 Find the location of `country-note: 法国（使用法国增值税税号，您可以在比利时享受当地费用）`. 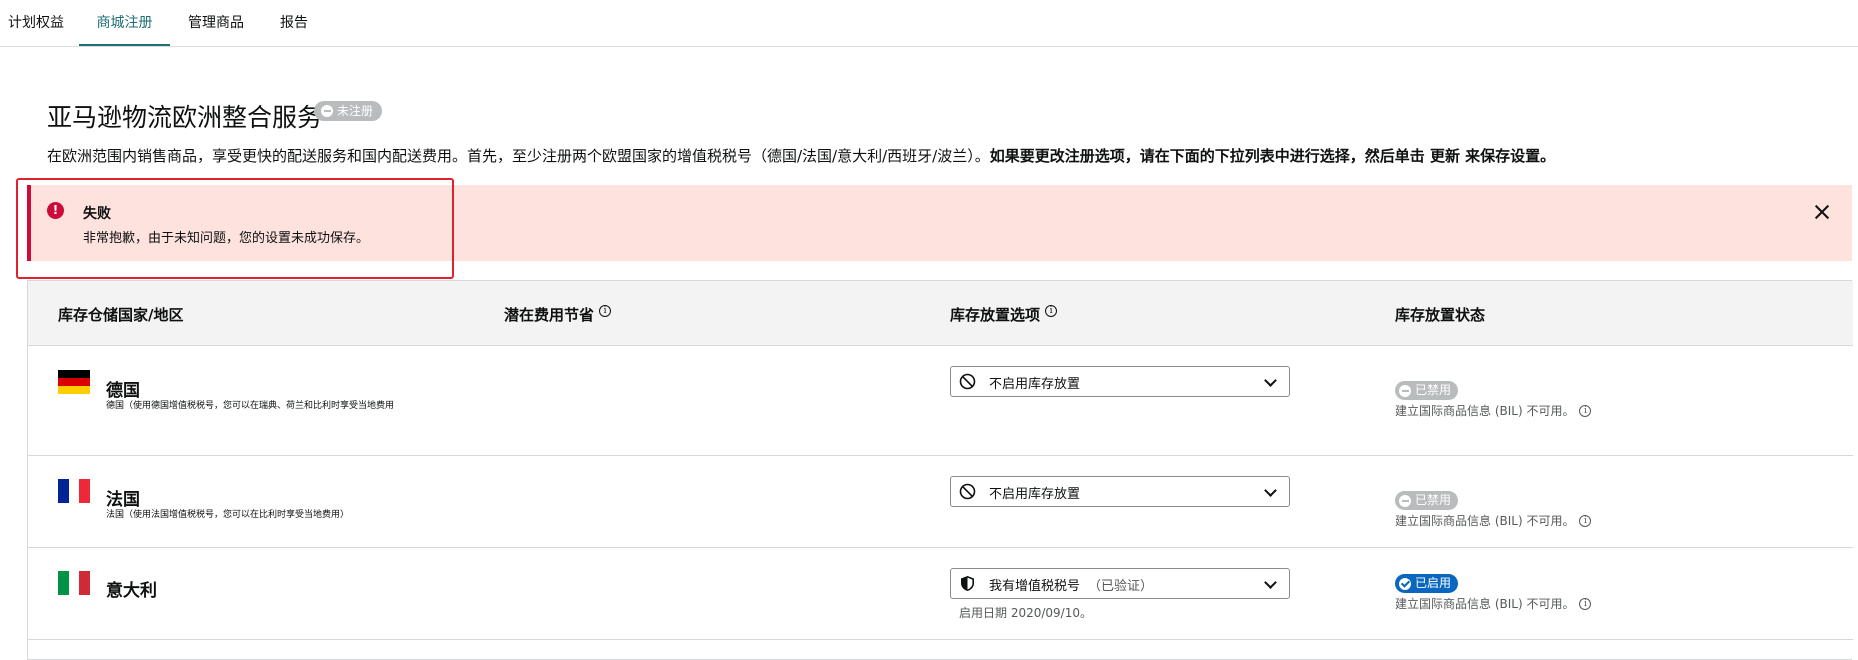

country-note: 法国（使用法国增值税税号，您可以在比利时享受当地费用） is located at coordinates (228, 515).